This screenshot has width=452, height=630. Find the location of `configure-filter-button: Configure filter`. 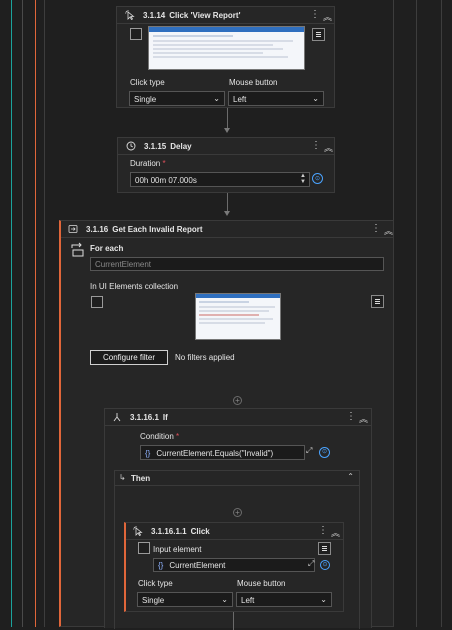

configure-filter-button: Configure filter is located at coordinates (129, 357).